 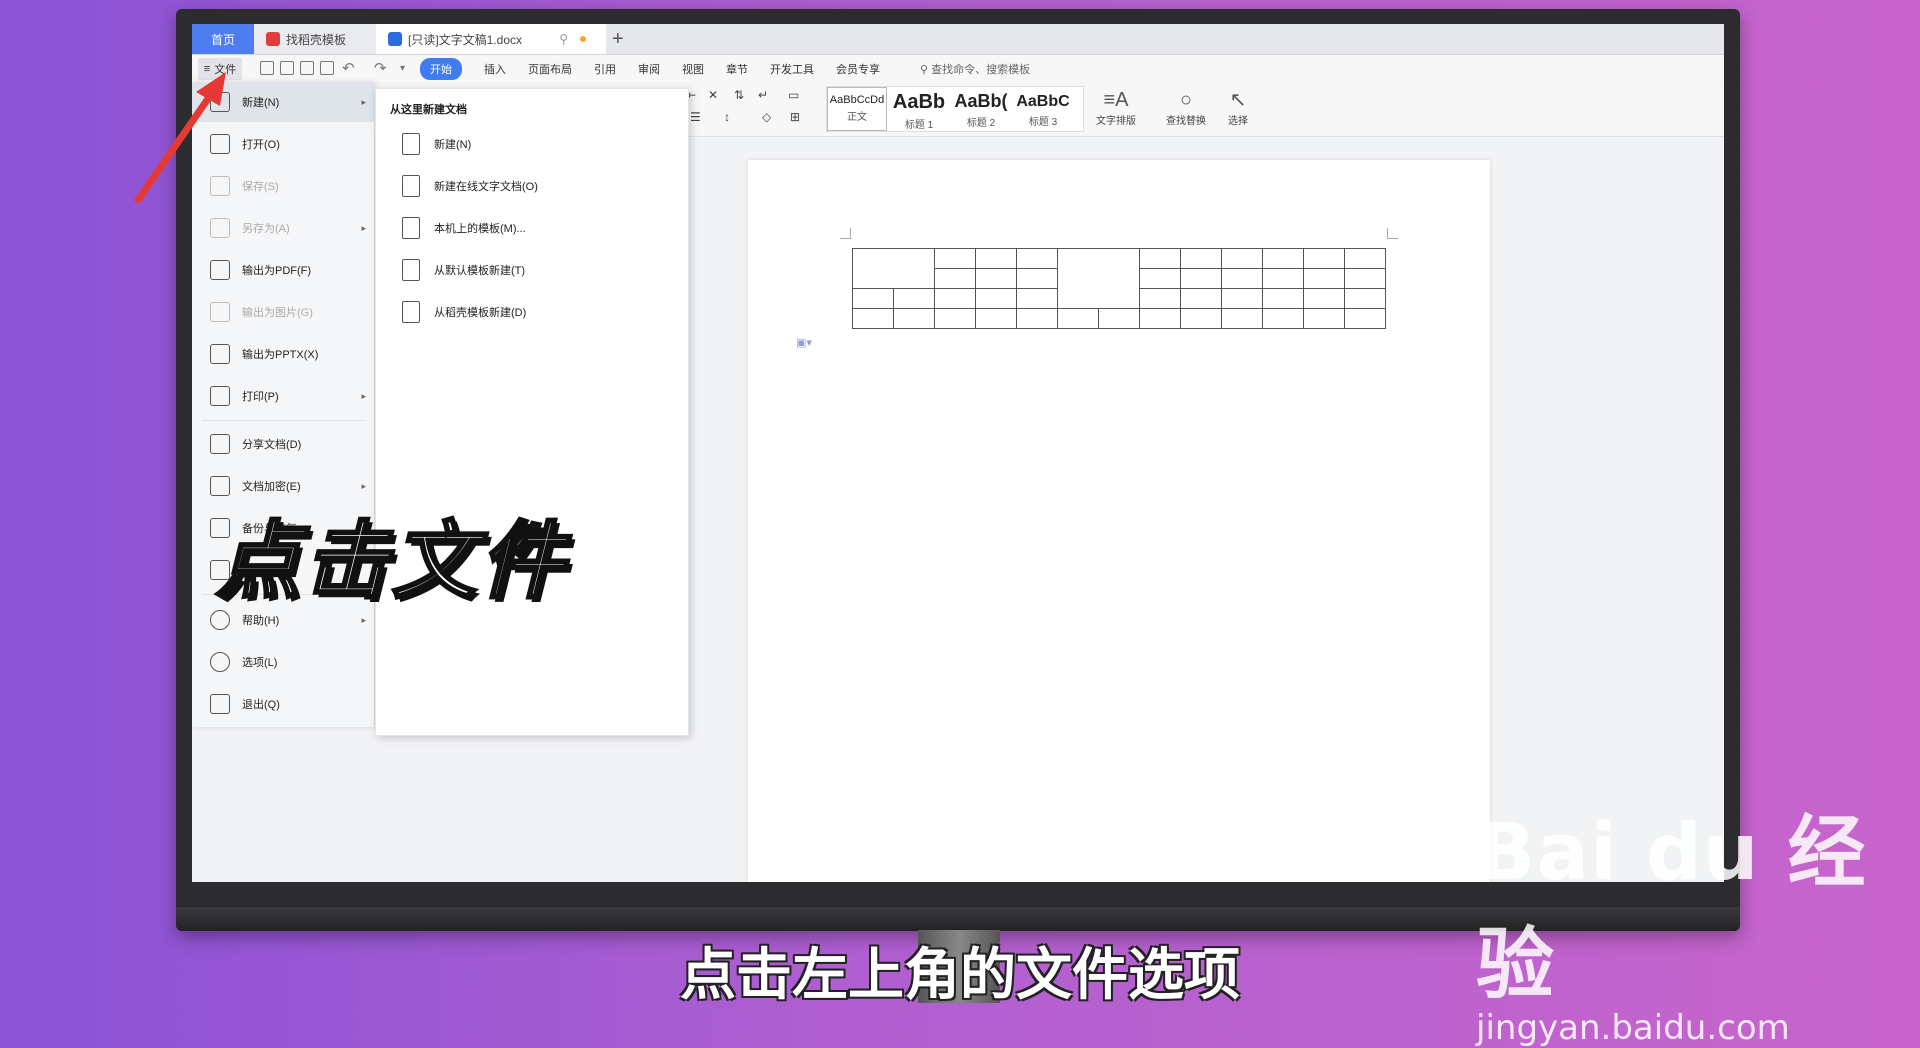 I want to click on file-menu-export-pptx-label: 输出为PPTX(X), so click(x=280, y=355).